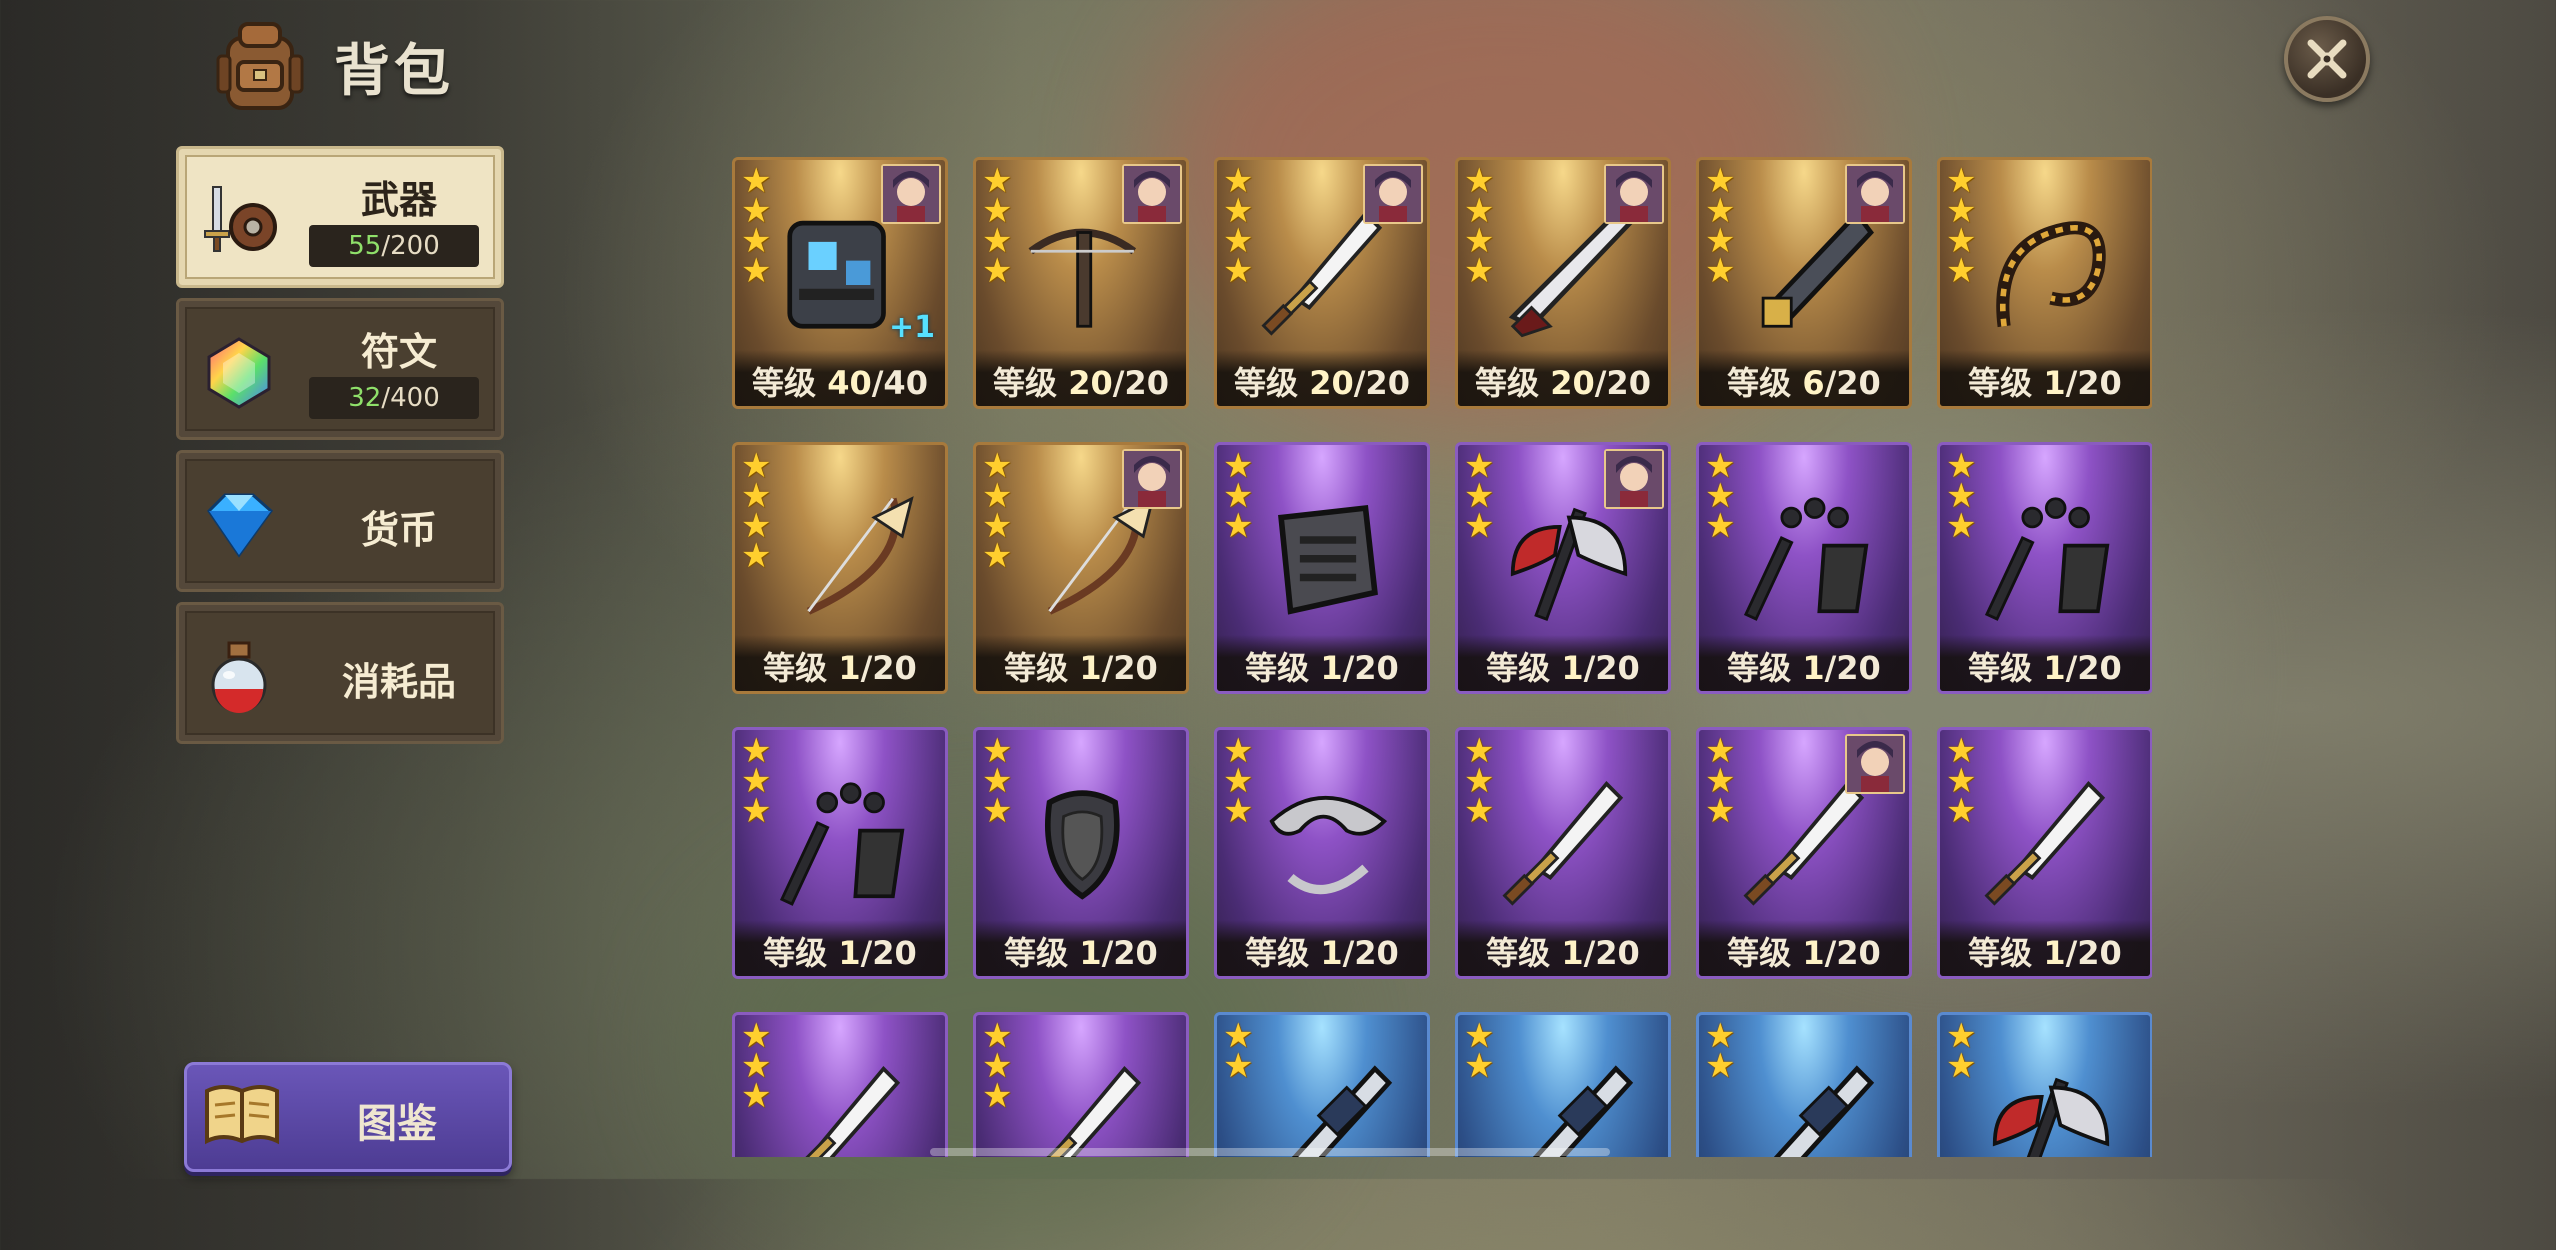 The height and width of the screenshot is (1250, 2556). What do you see at coordinates (846, 1101) in the screenshot?
I see `sword-icon` at bounding box center [846, 1101].